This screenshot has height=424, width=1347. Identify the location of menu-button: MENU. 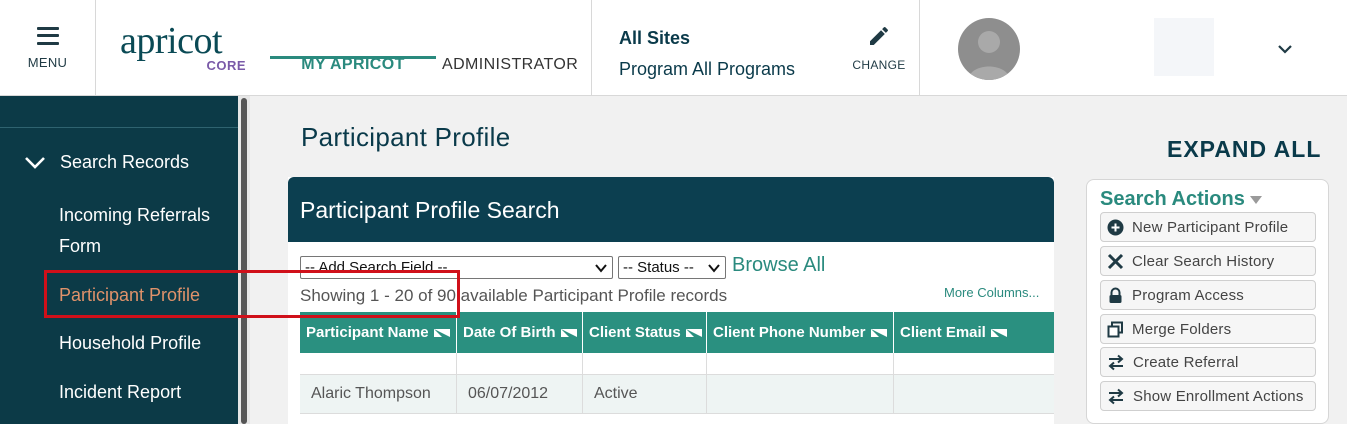
(48, 48).